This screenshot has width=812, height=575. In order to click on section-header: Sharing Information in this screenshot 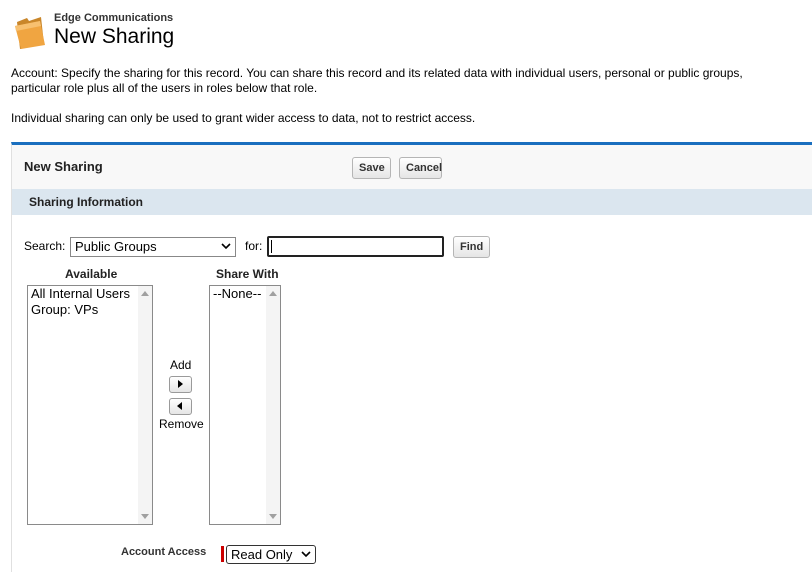, I will do `click(412, 202)`.